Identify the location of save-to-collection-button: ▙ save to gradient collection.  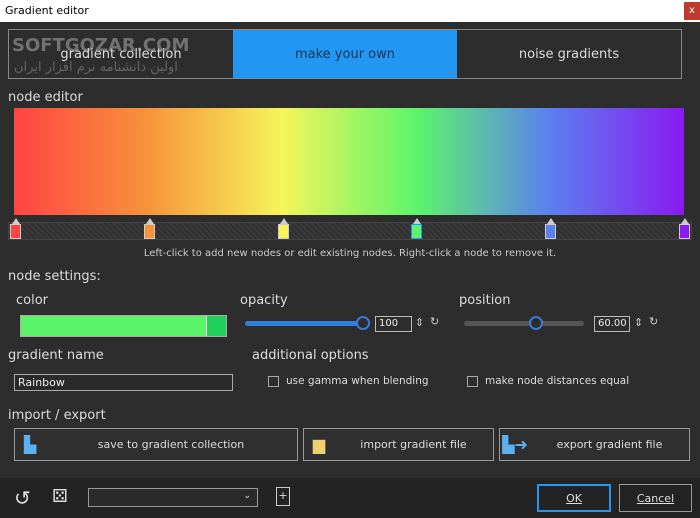
(156, 444).